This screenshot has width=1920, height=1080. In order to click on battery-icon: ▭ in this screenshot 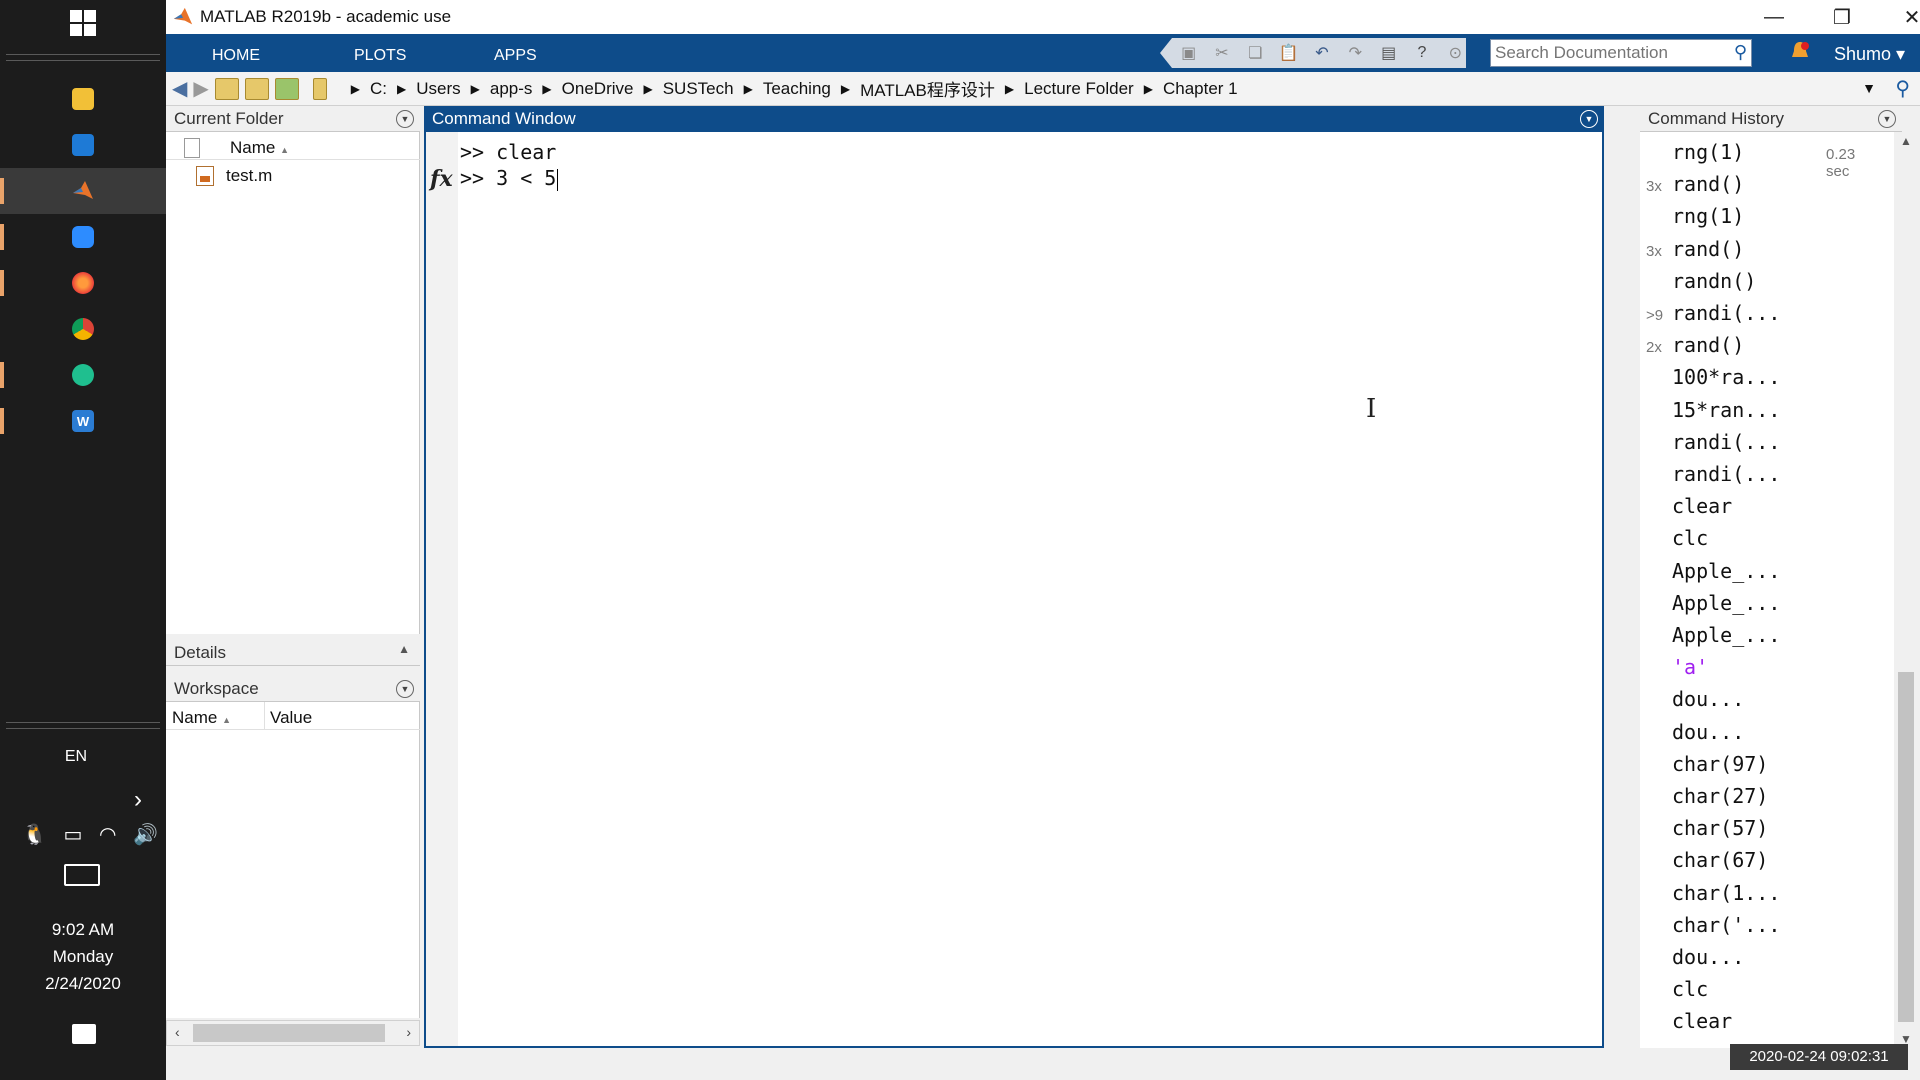, I will do `click(73, 834)`.